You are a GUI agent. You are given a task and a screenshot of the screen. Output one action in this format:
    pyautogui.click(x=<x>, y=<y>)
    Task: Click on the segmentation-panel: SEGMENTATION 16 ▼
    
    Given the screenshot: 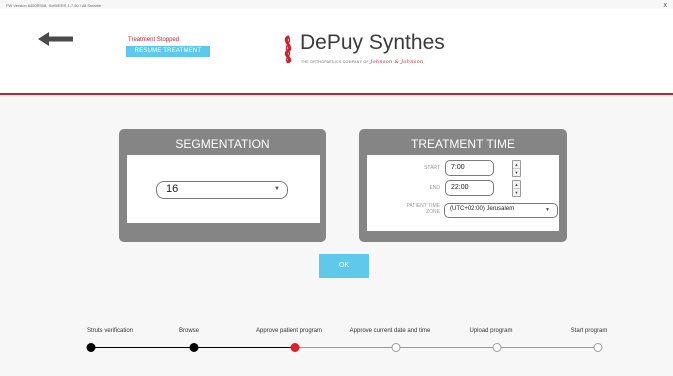 What is the action you would take?
    pyautogui.click(x=222, y=185)
    